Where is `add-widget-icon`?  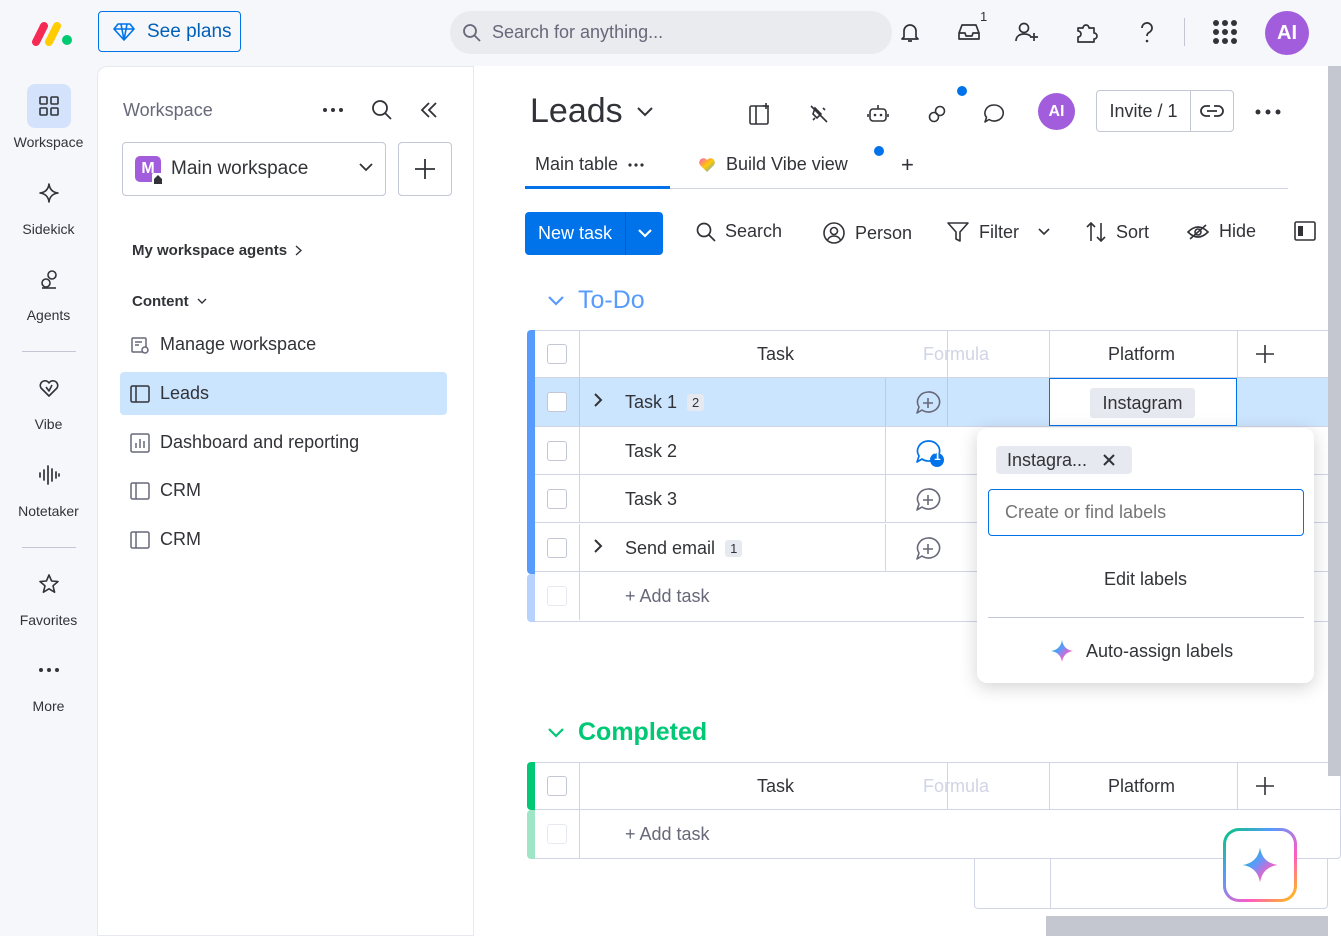
add-widget-icon is located at coordinates (760, 114).